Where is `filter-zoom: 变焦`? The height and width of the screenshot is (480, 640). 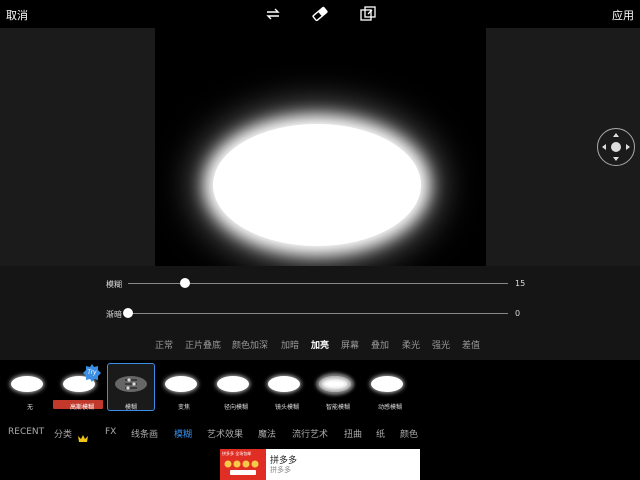 filter-zoom: 变焦 is located at coordinates (184, 388).